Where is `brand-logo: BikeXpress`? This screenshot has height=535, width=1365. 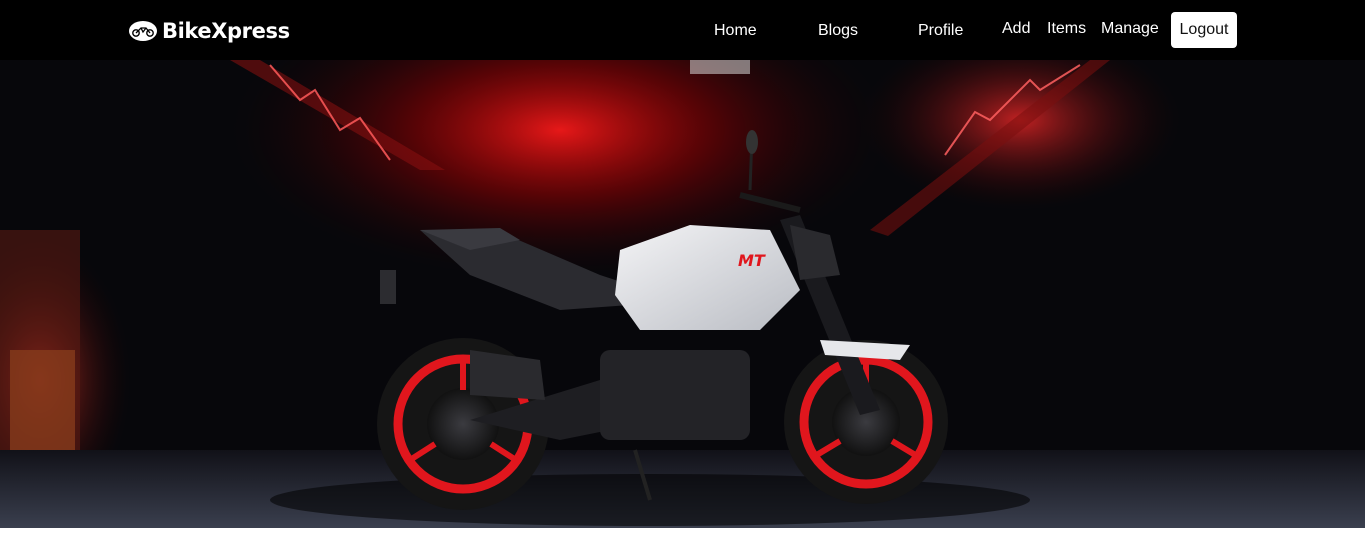
brand-logo: BikeXpress is located at coordinates (209, 31).